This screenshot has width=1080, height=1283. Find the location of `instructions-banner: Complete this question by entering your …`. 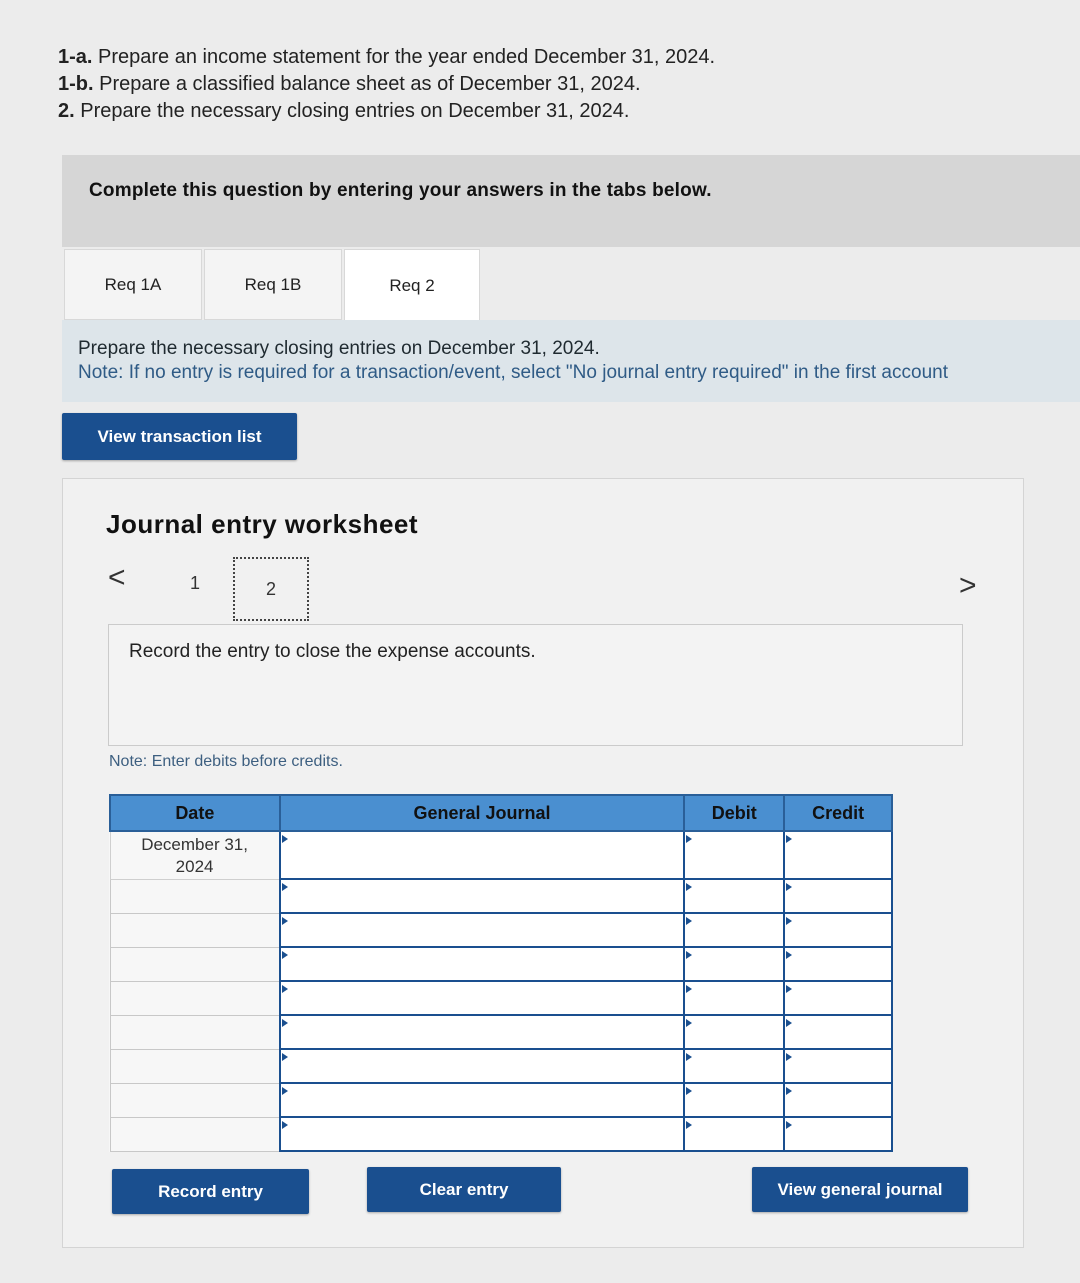

instructions-banner: Complete this question by entering your … is located at coordinates (571, 201).